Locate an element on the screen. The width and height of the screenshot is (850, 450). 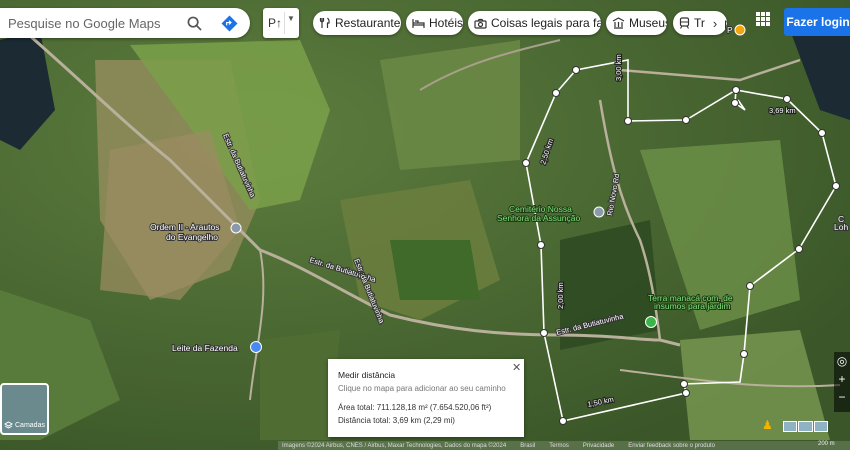
measure-label-3-69: 3,69 km is located at coordinates (782, 110).